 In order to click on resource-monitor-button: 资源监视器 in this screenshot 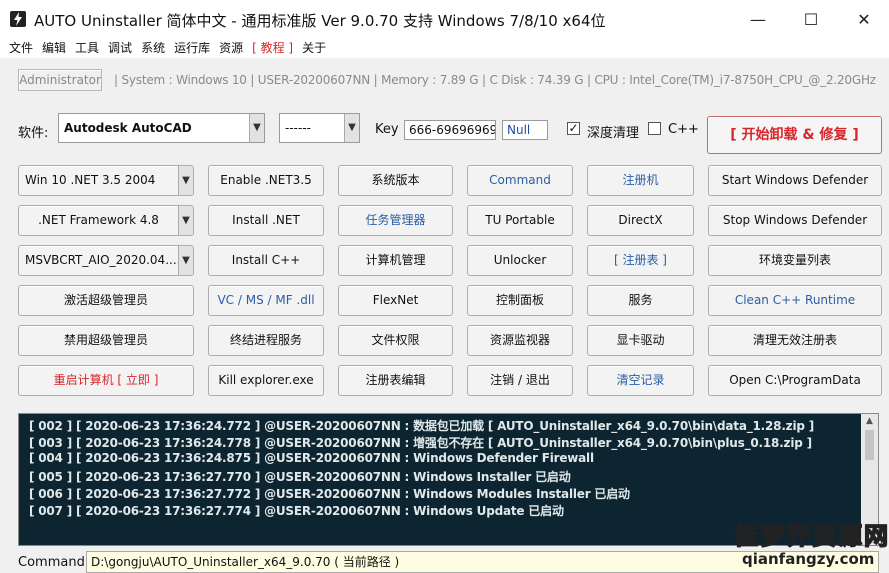, I will do `click(520, 340)`.